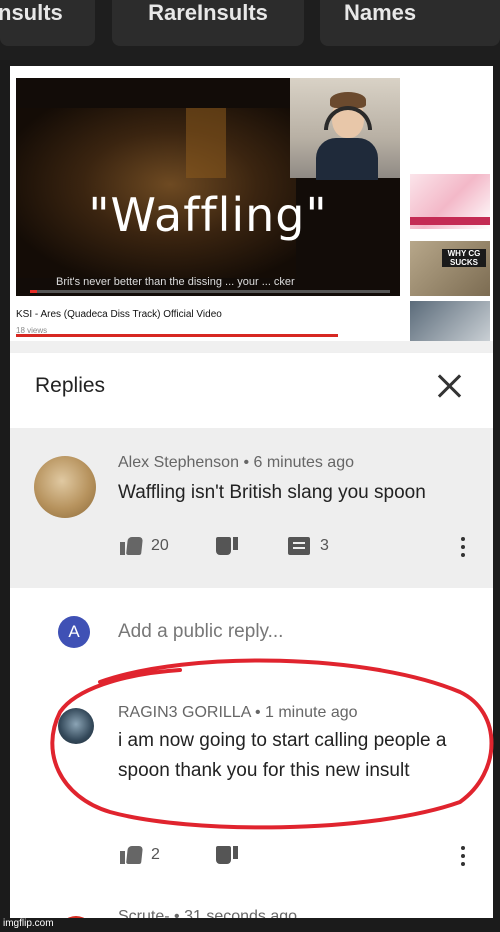  Describe the element at coordinates (303, 462) in the screenshot. I see `comment-time: 6 minutes ago` at that location.